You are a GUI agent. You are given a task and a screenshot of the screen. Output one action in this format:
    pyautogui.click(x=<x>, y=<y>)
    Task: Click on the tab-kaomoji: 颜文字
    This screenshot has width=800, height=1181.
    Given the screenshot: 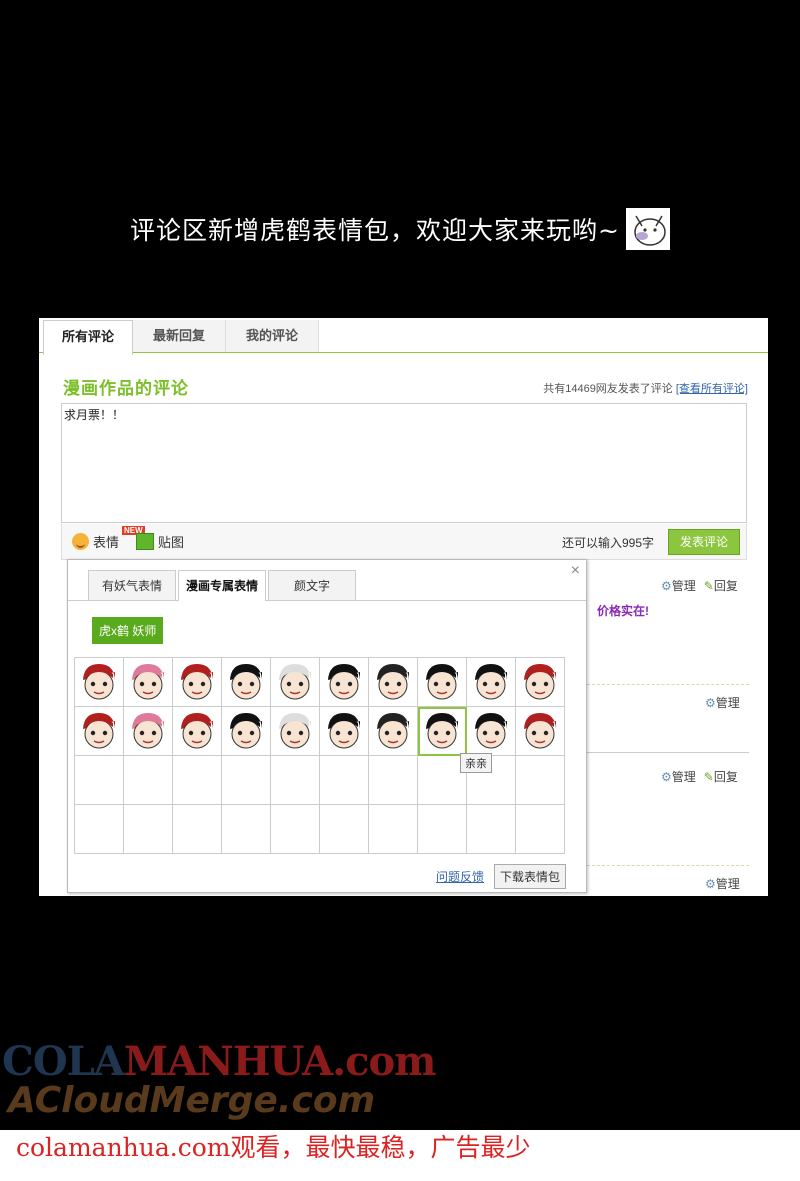 What is the action you would take?
    pyautogui.click(x=312, y=585)
    